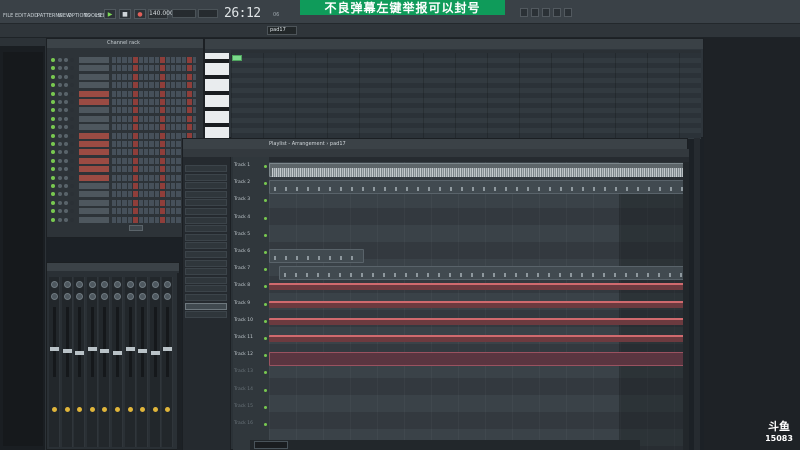  Describe the element at coordinates (247, 234) in the screenshot. I see `track-label: Track 5` at that location.